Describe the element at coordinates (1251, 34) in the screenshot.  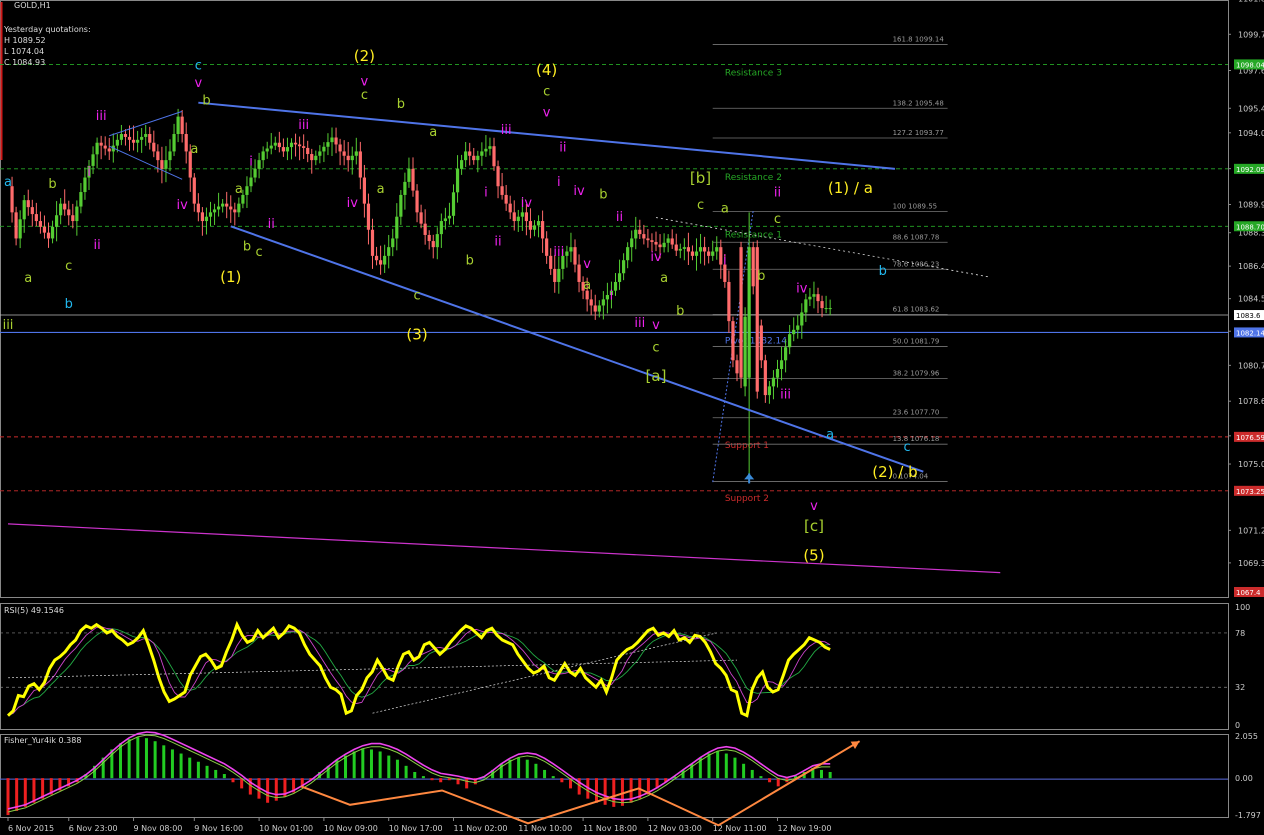
I see `y-axis-tick-label: 1099.73` at that location.